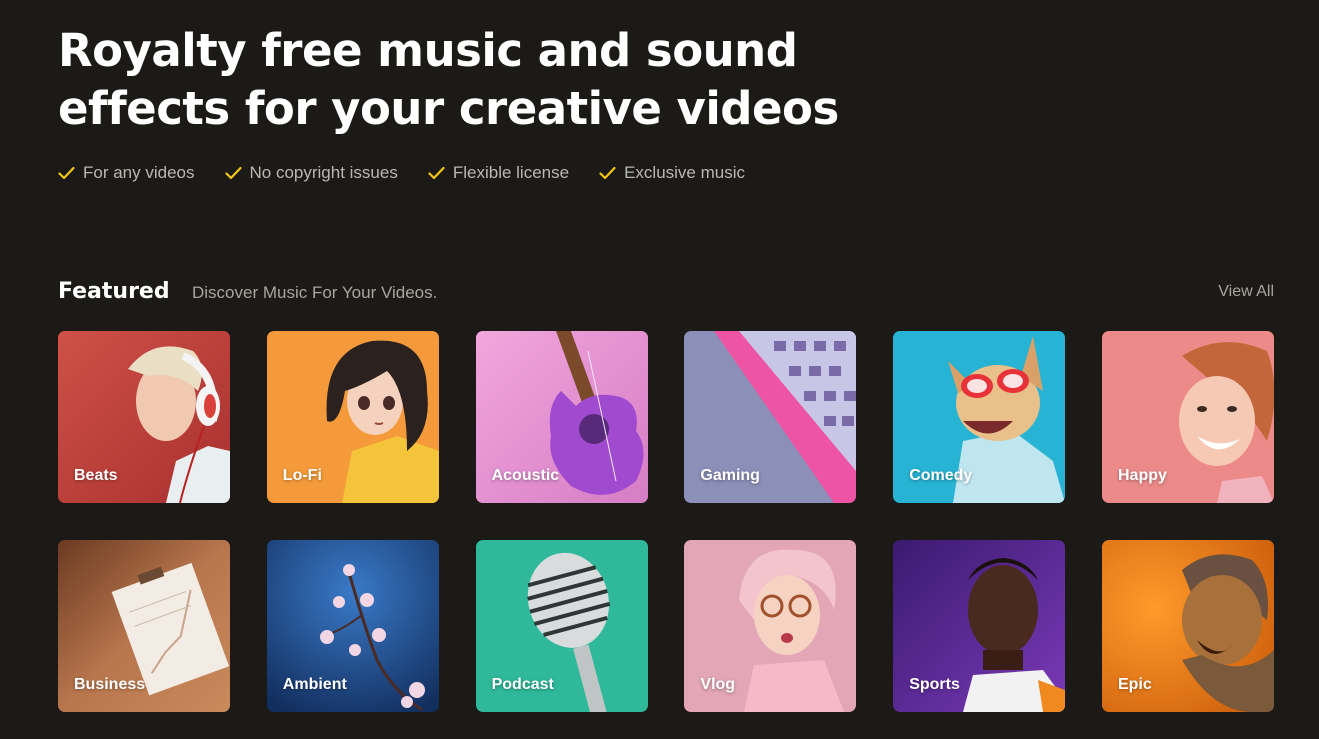  I want to click on feature-label: For any videos, so click(139, 172).